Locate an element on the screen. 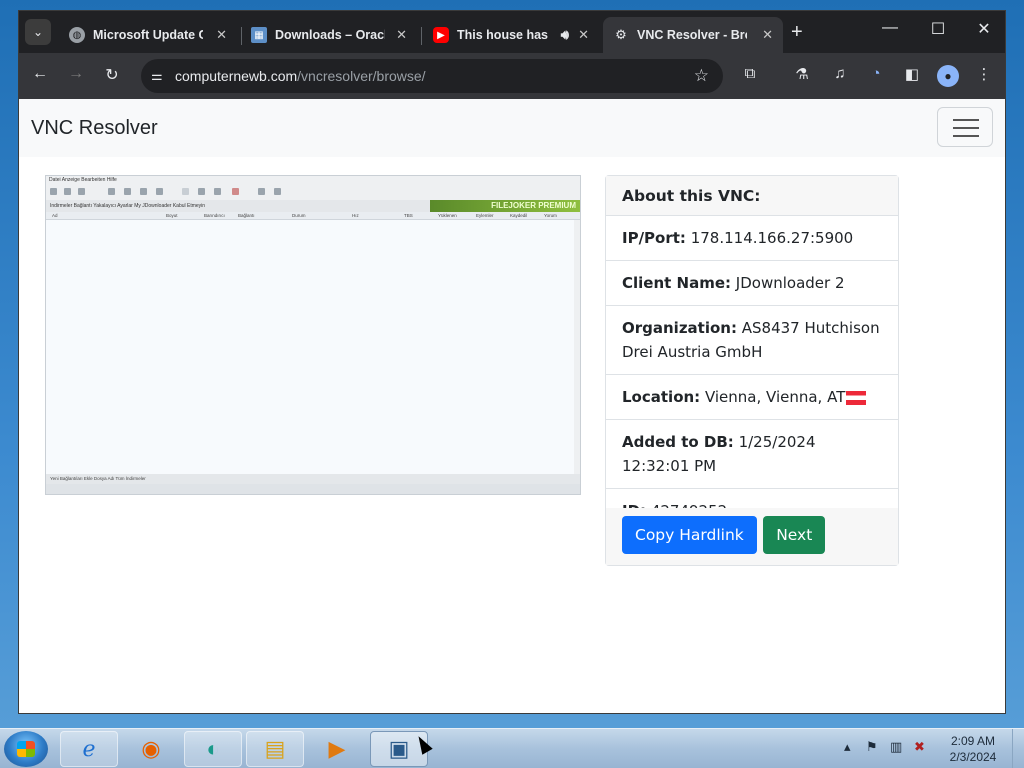 This screenshot has width=1024, height=768. brand-title: VNC Resolver is located at coordinates (94, 128).